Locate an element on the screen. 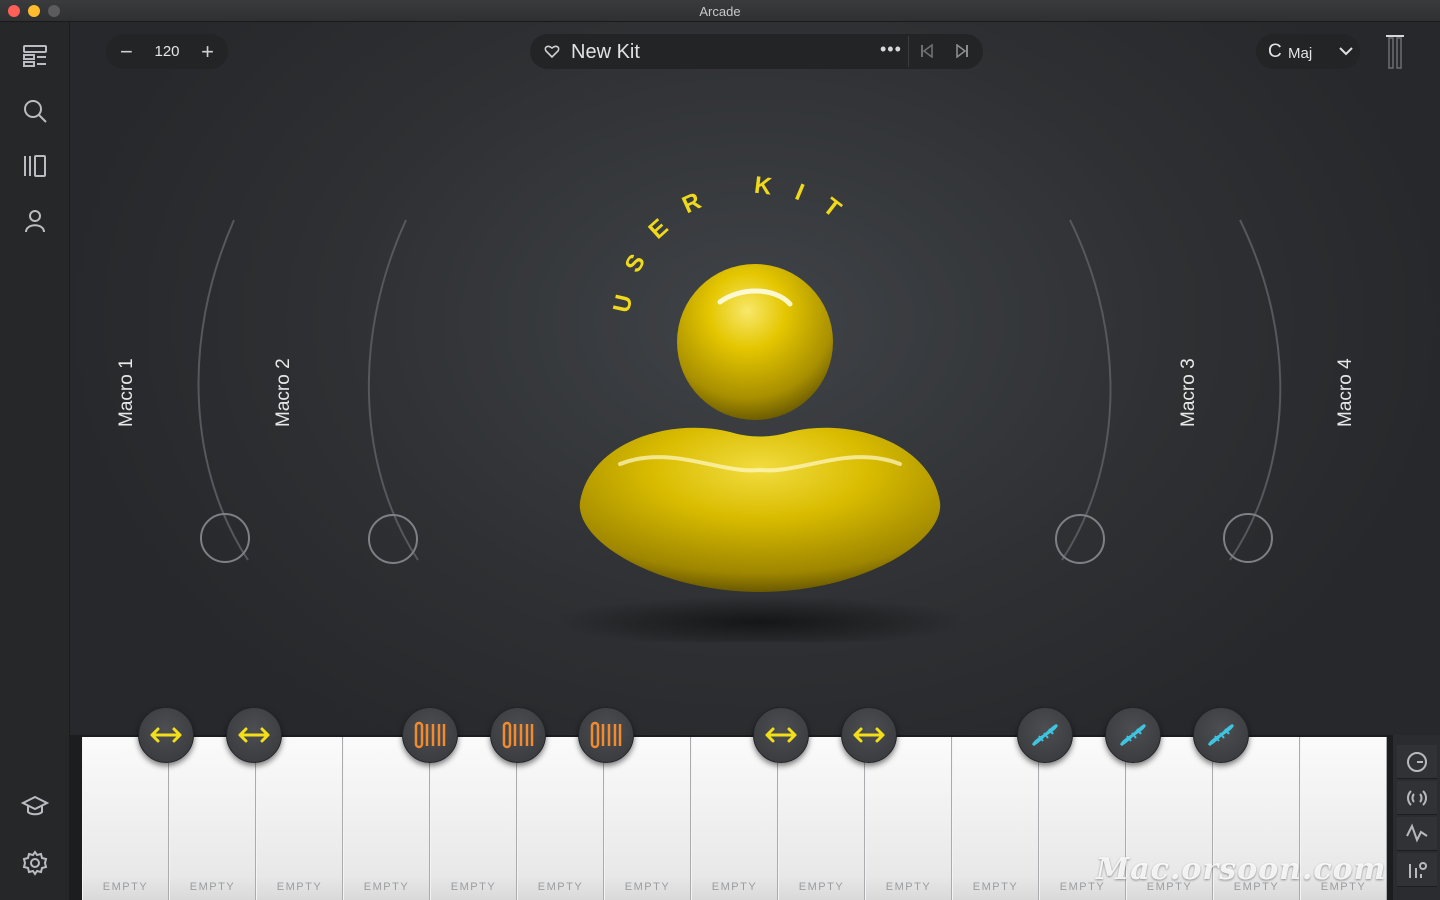  keyboard-tools is located at coordinates (1416, 817).